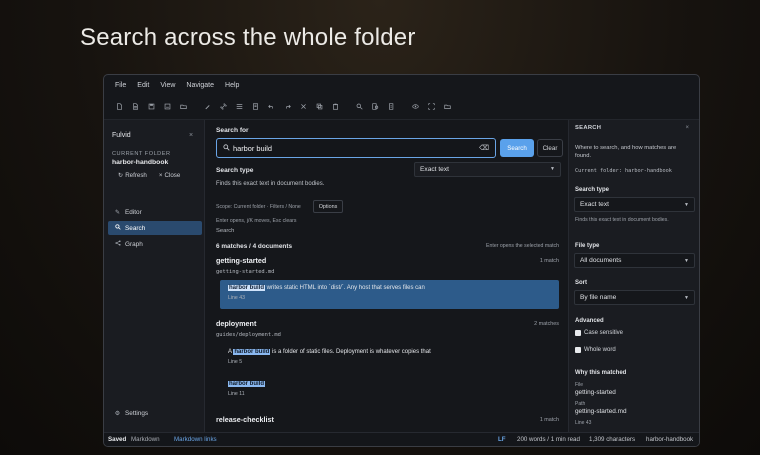  Describe the element at coordinates (434, 169) in the screenshot. I see `search-type-value: Exact text` at that location.